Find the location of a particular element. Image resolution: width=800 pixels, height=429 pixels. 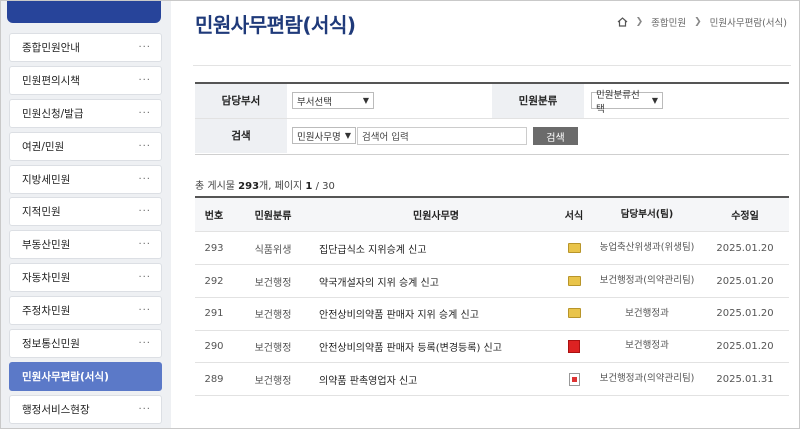

search-field-select: 민원사무명 ▼ is located at coordinates (324, 135).